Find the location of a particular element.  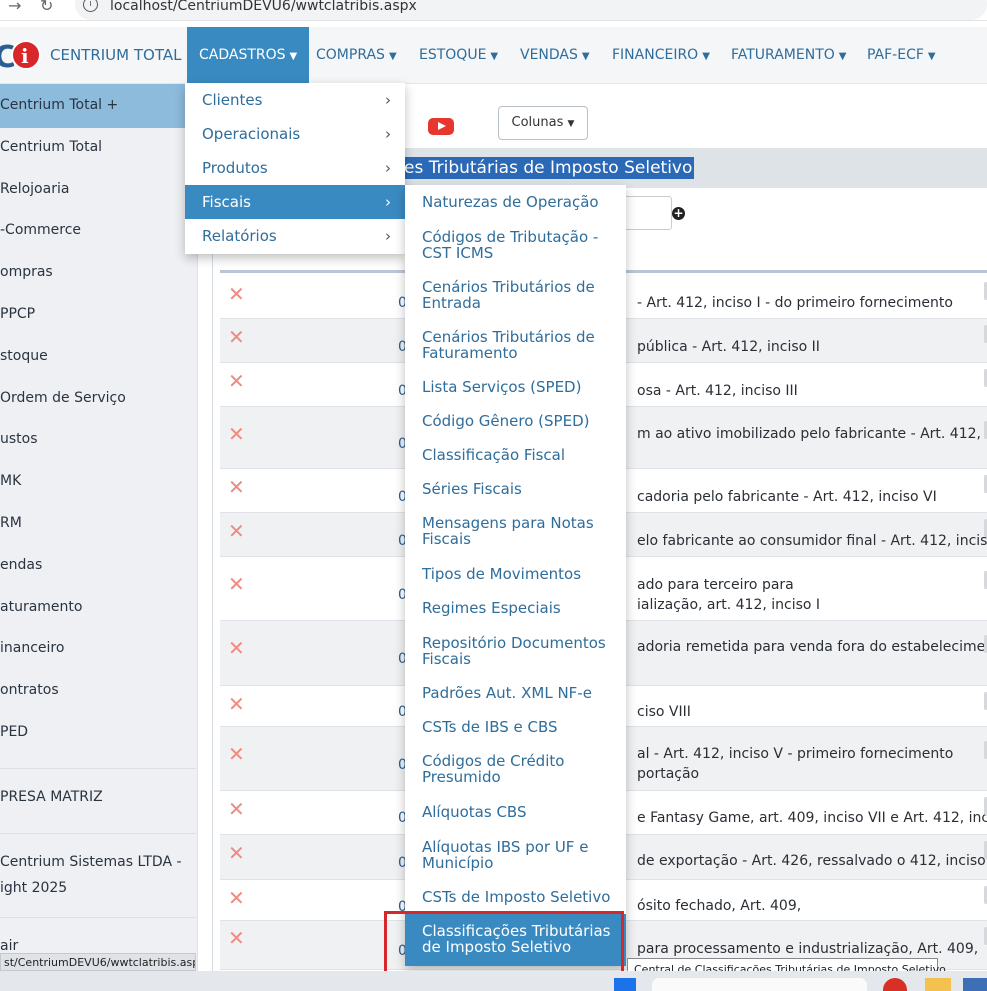

sidebar-item-estoque: stoque is located at coordinates (98, 356).